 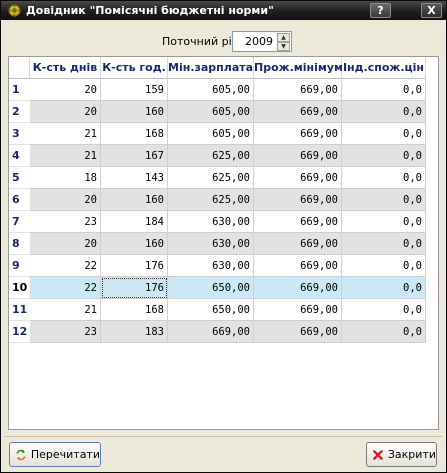 What do you see at coordinates (134, 332) in the screenshot?
I see `table-cell: 183` at bounding box center [134, 332].